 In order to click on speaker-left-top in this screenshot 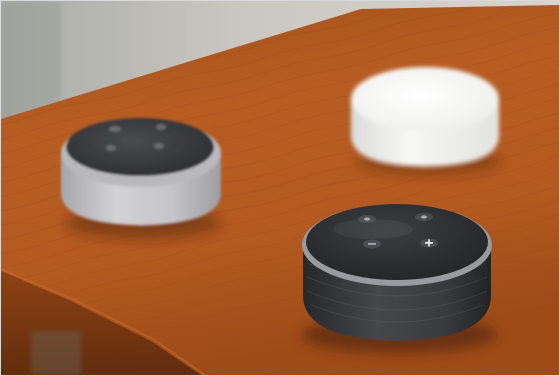, I will do `click(140, 147)`.